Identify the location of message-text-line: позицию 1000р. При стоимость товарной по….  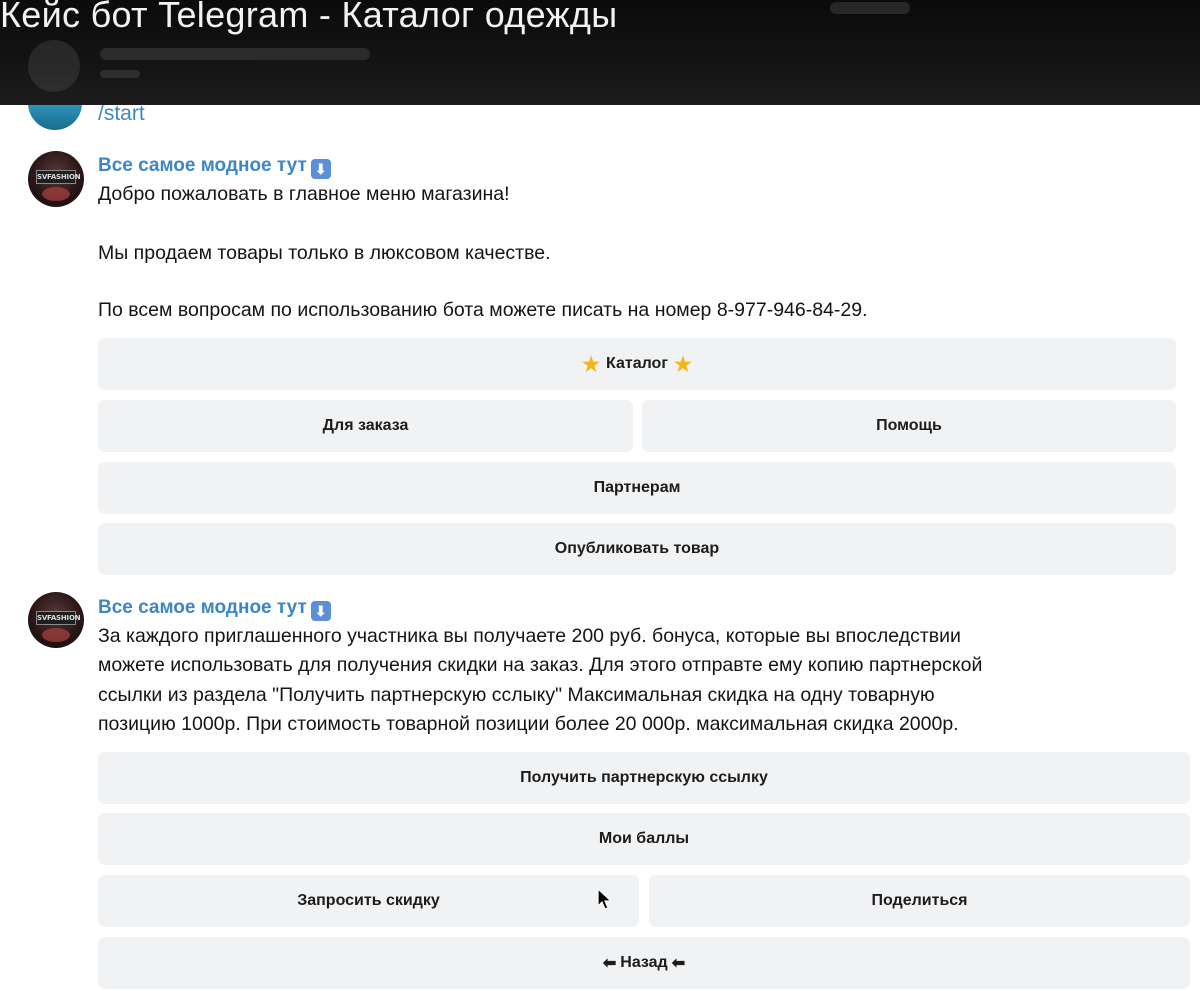
(528, 724).